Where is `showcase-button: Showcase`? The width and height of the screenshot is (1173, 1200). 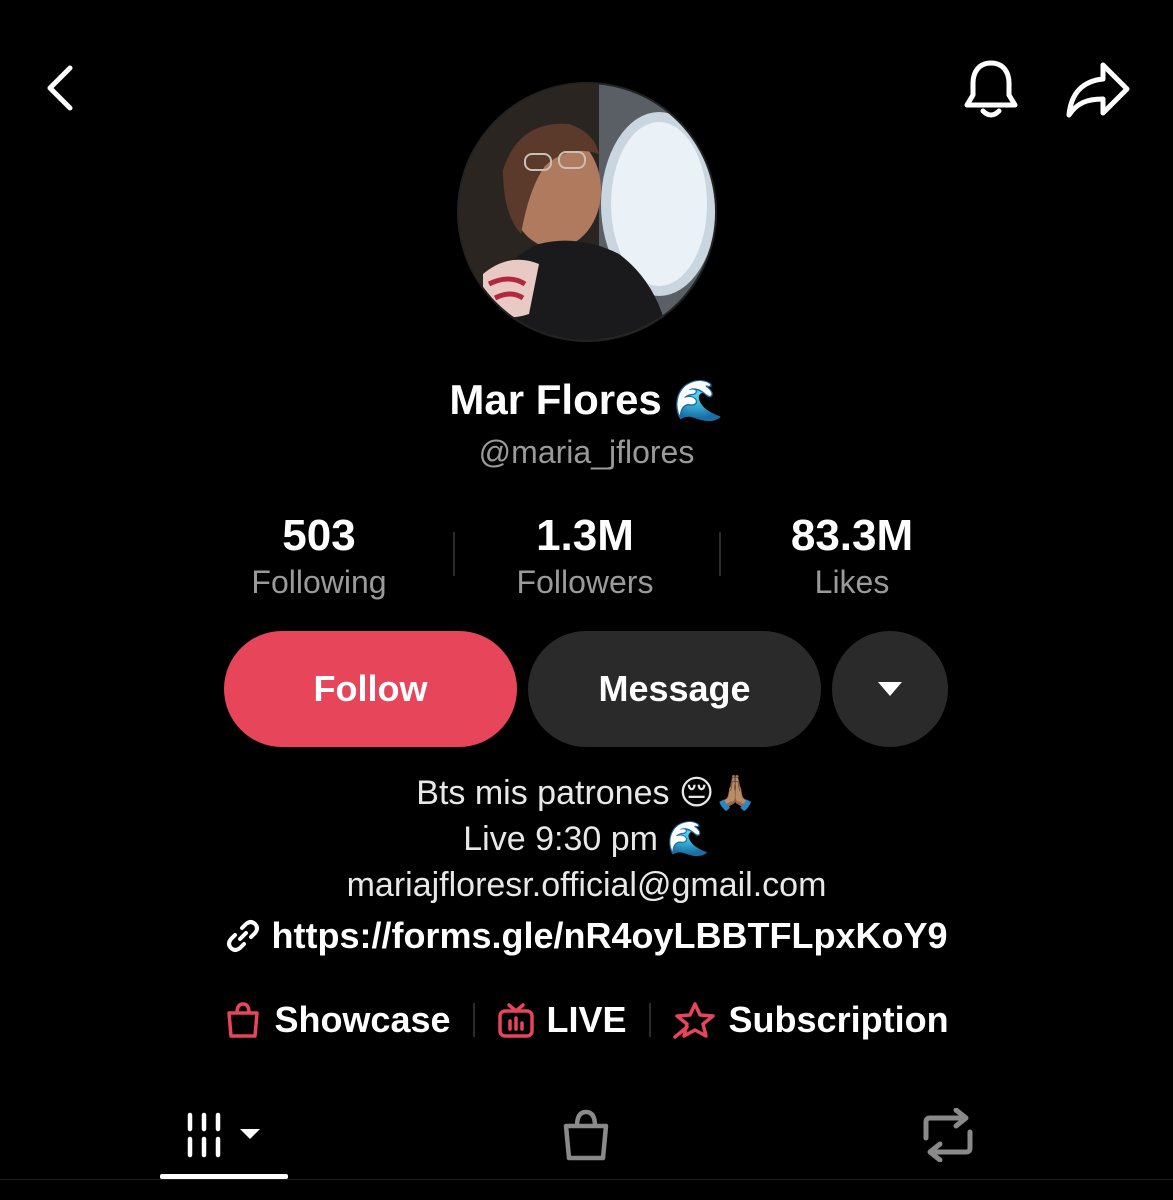
showcase-button: Showcase is located at coordinates (337, 1020).